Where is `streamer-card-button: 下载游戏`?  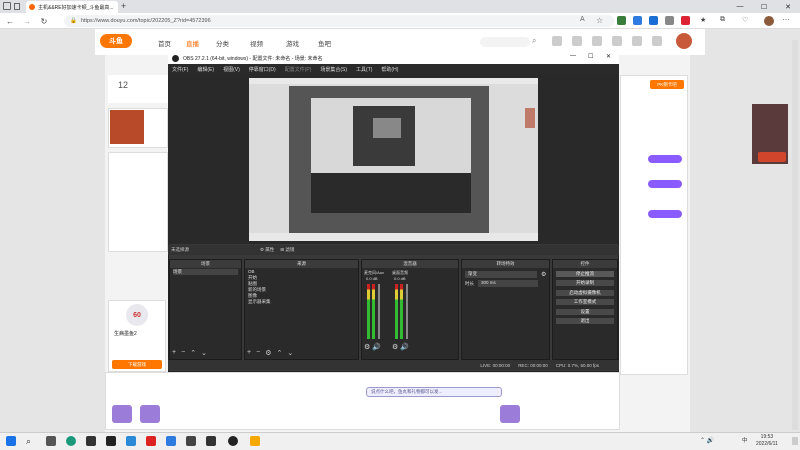
streamer-card-button: 下载游戏 is located at coordinates (137, 364).